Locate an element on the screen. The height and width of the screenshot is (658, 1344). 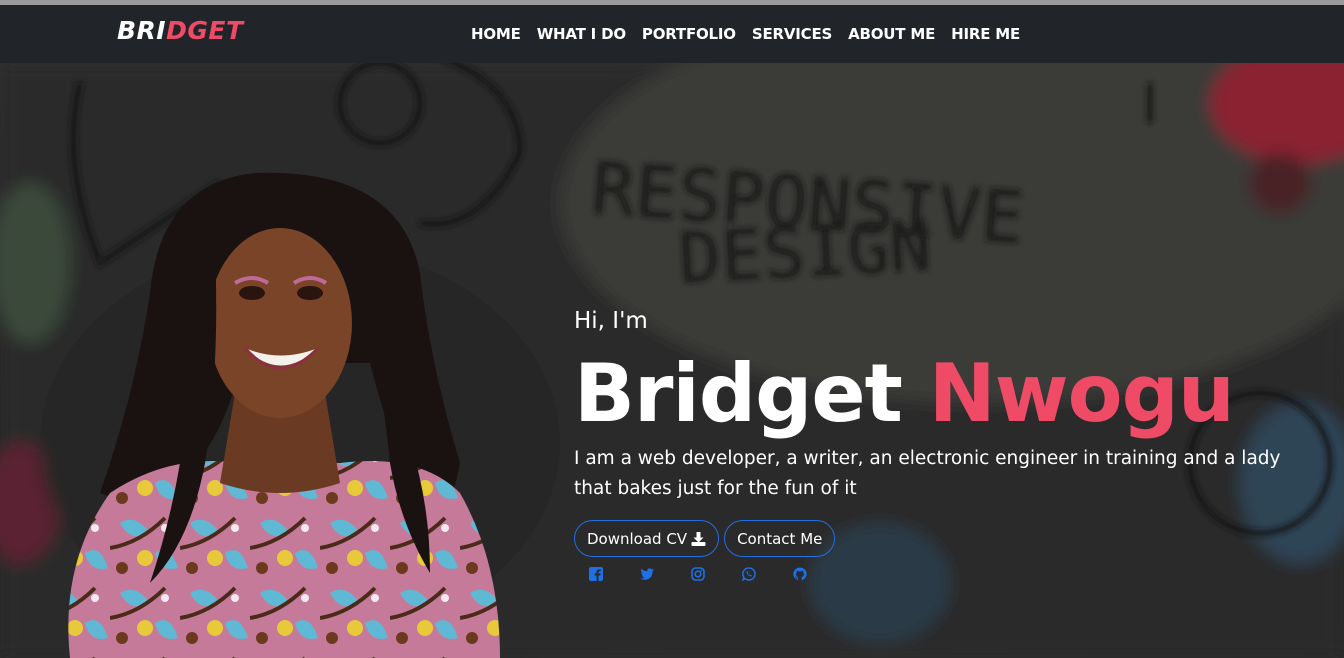
hero-buttons: Download CV Contact Me is located at coordinates (944, 538).